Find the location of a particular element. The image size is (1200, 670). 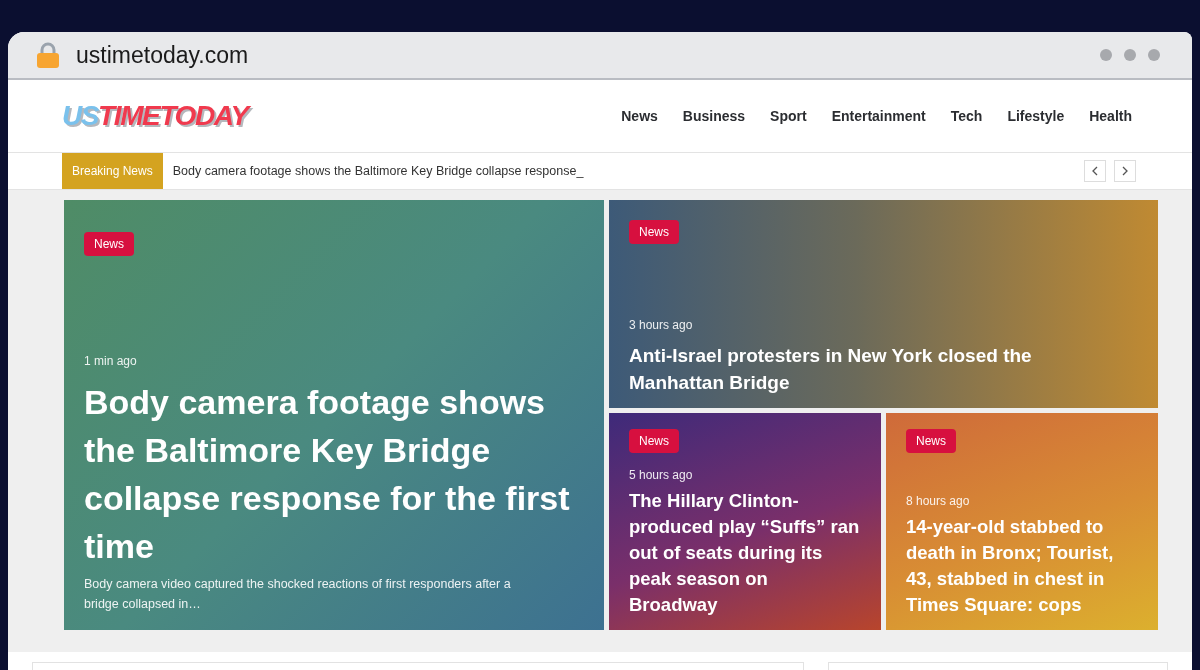

previous-button is located at coordinates (1095, 171).